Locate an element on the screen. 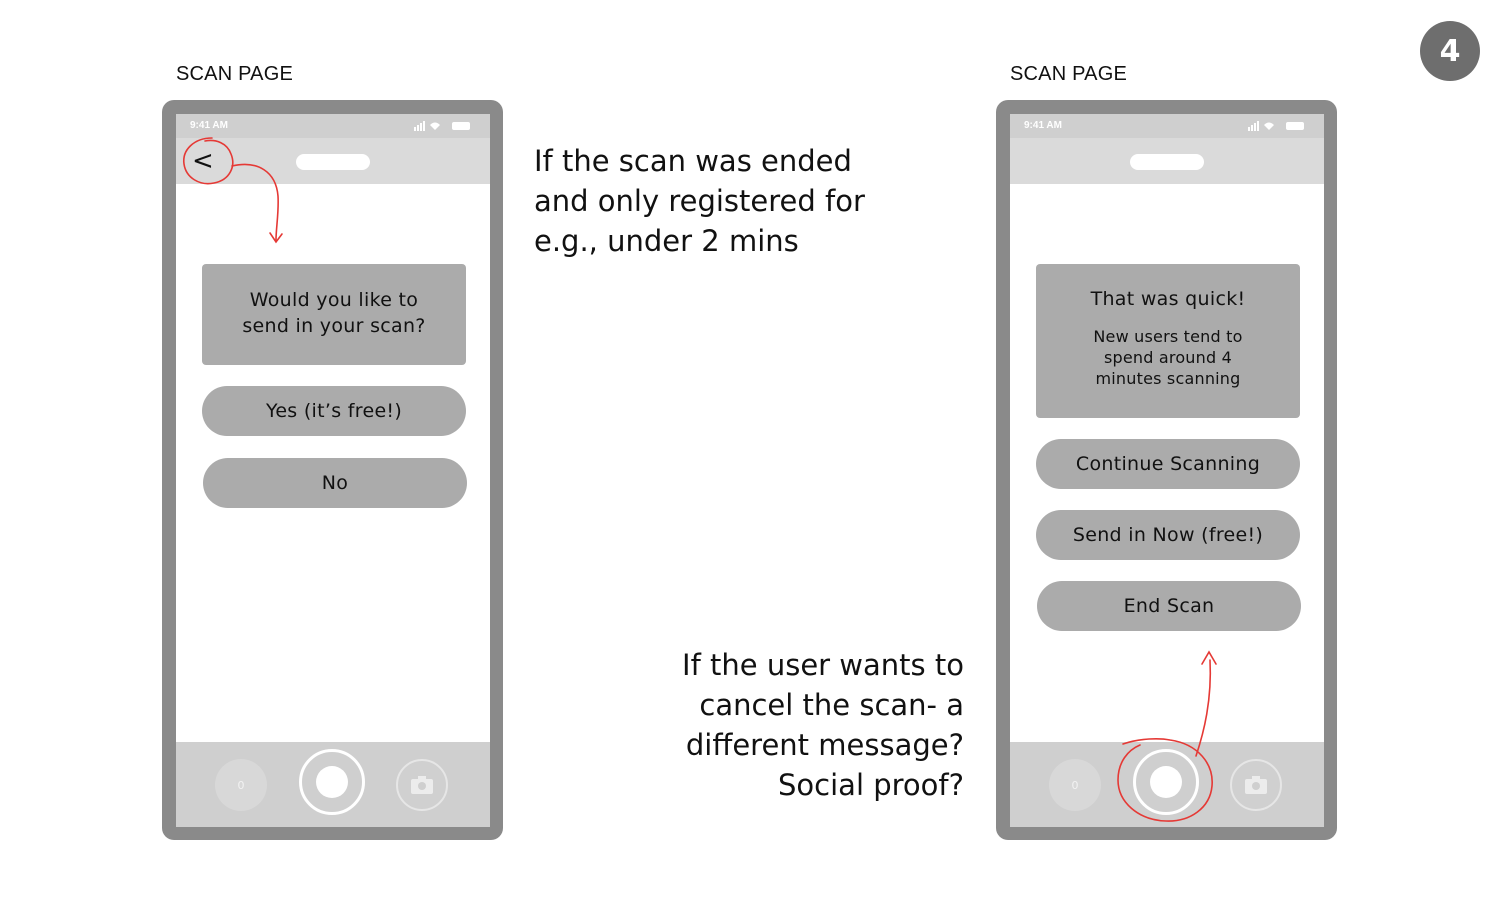 The height and width of the screenshot is (900, 1500). send-in-now-button: Send in Now (free!) is located at coordinates (1168, 535).